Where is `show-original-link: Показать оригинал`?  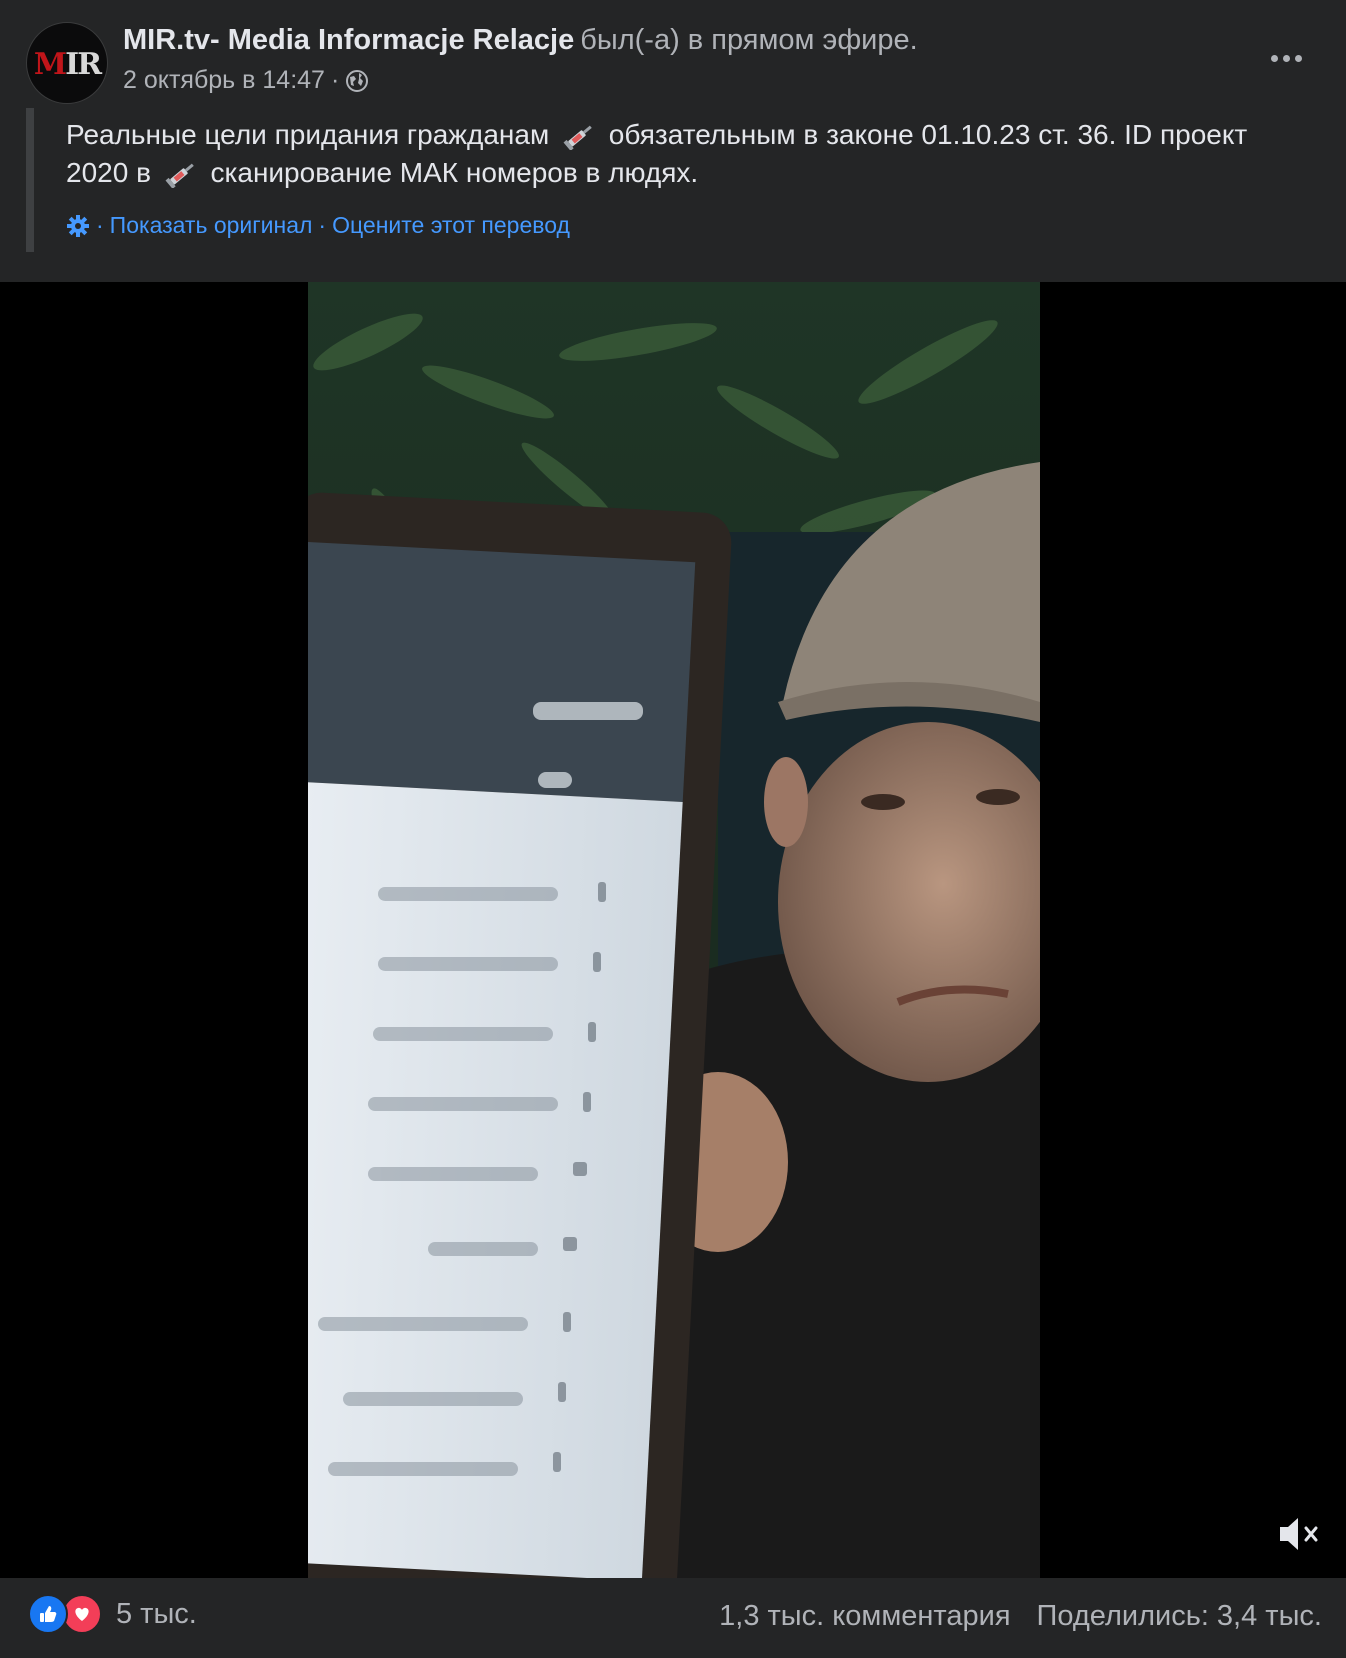 show-original-link: Показать оригинал is located at coordinates (211, 225).